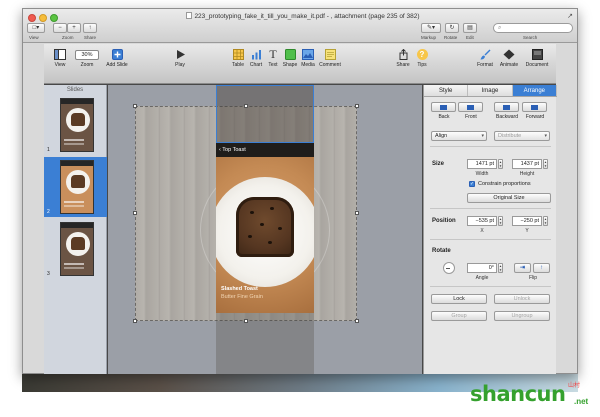 The height and width of the screenshot is (417, 600). I want to click on send-to-back-button, so click(443, 107).